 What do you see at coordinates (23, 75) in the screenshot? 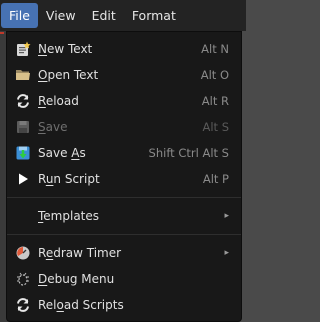
I see `folder-icon` at bounding box center [23, 75].